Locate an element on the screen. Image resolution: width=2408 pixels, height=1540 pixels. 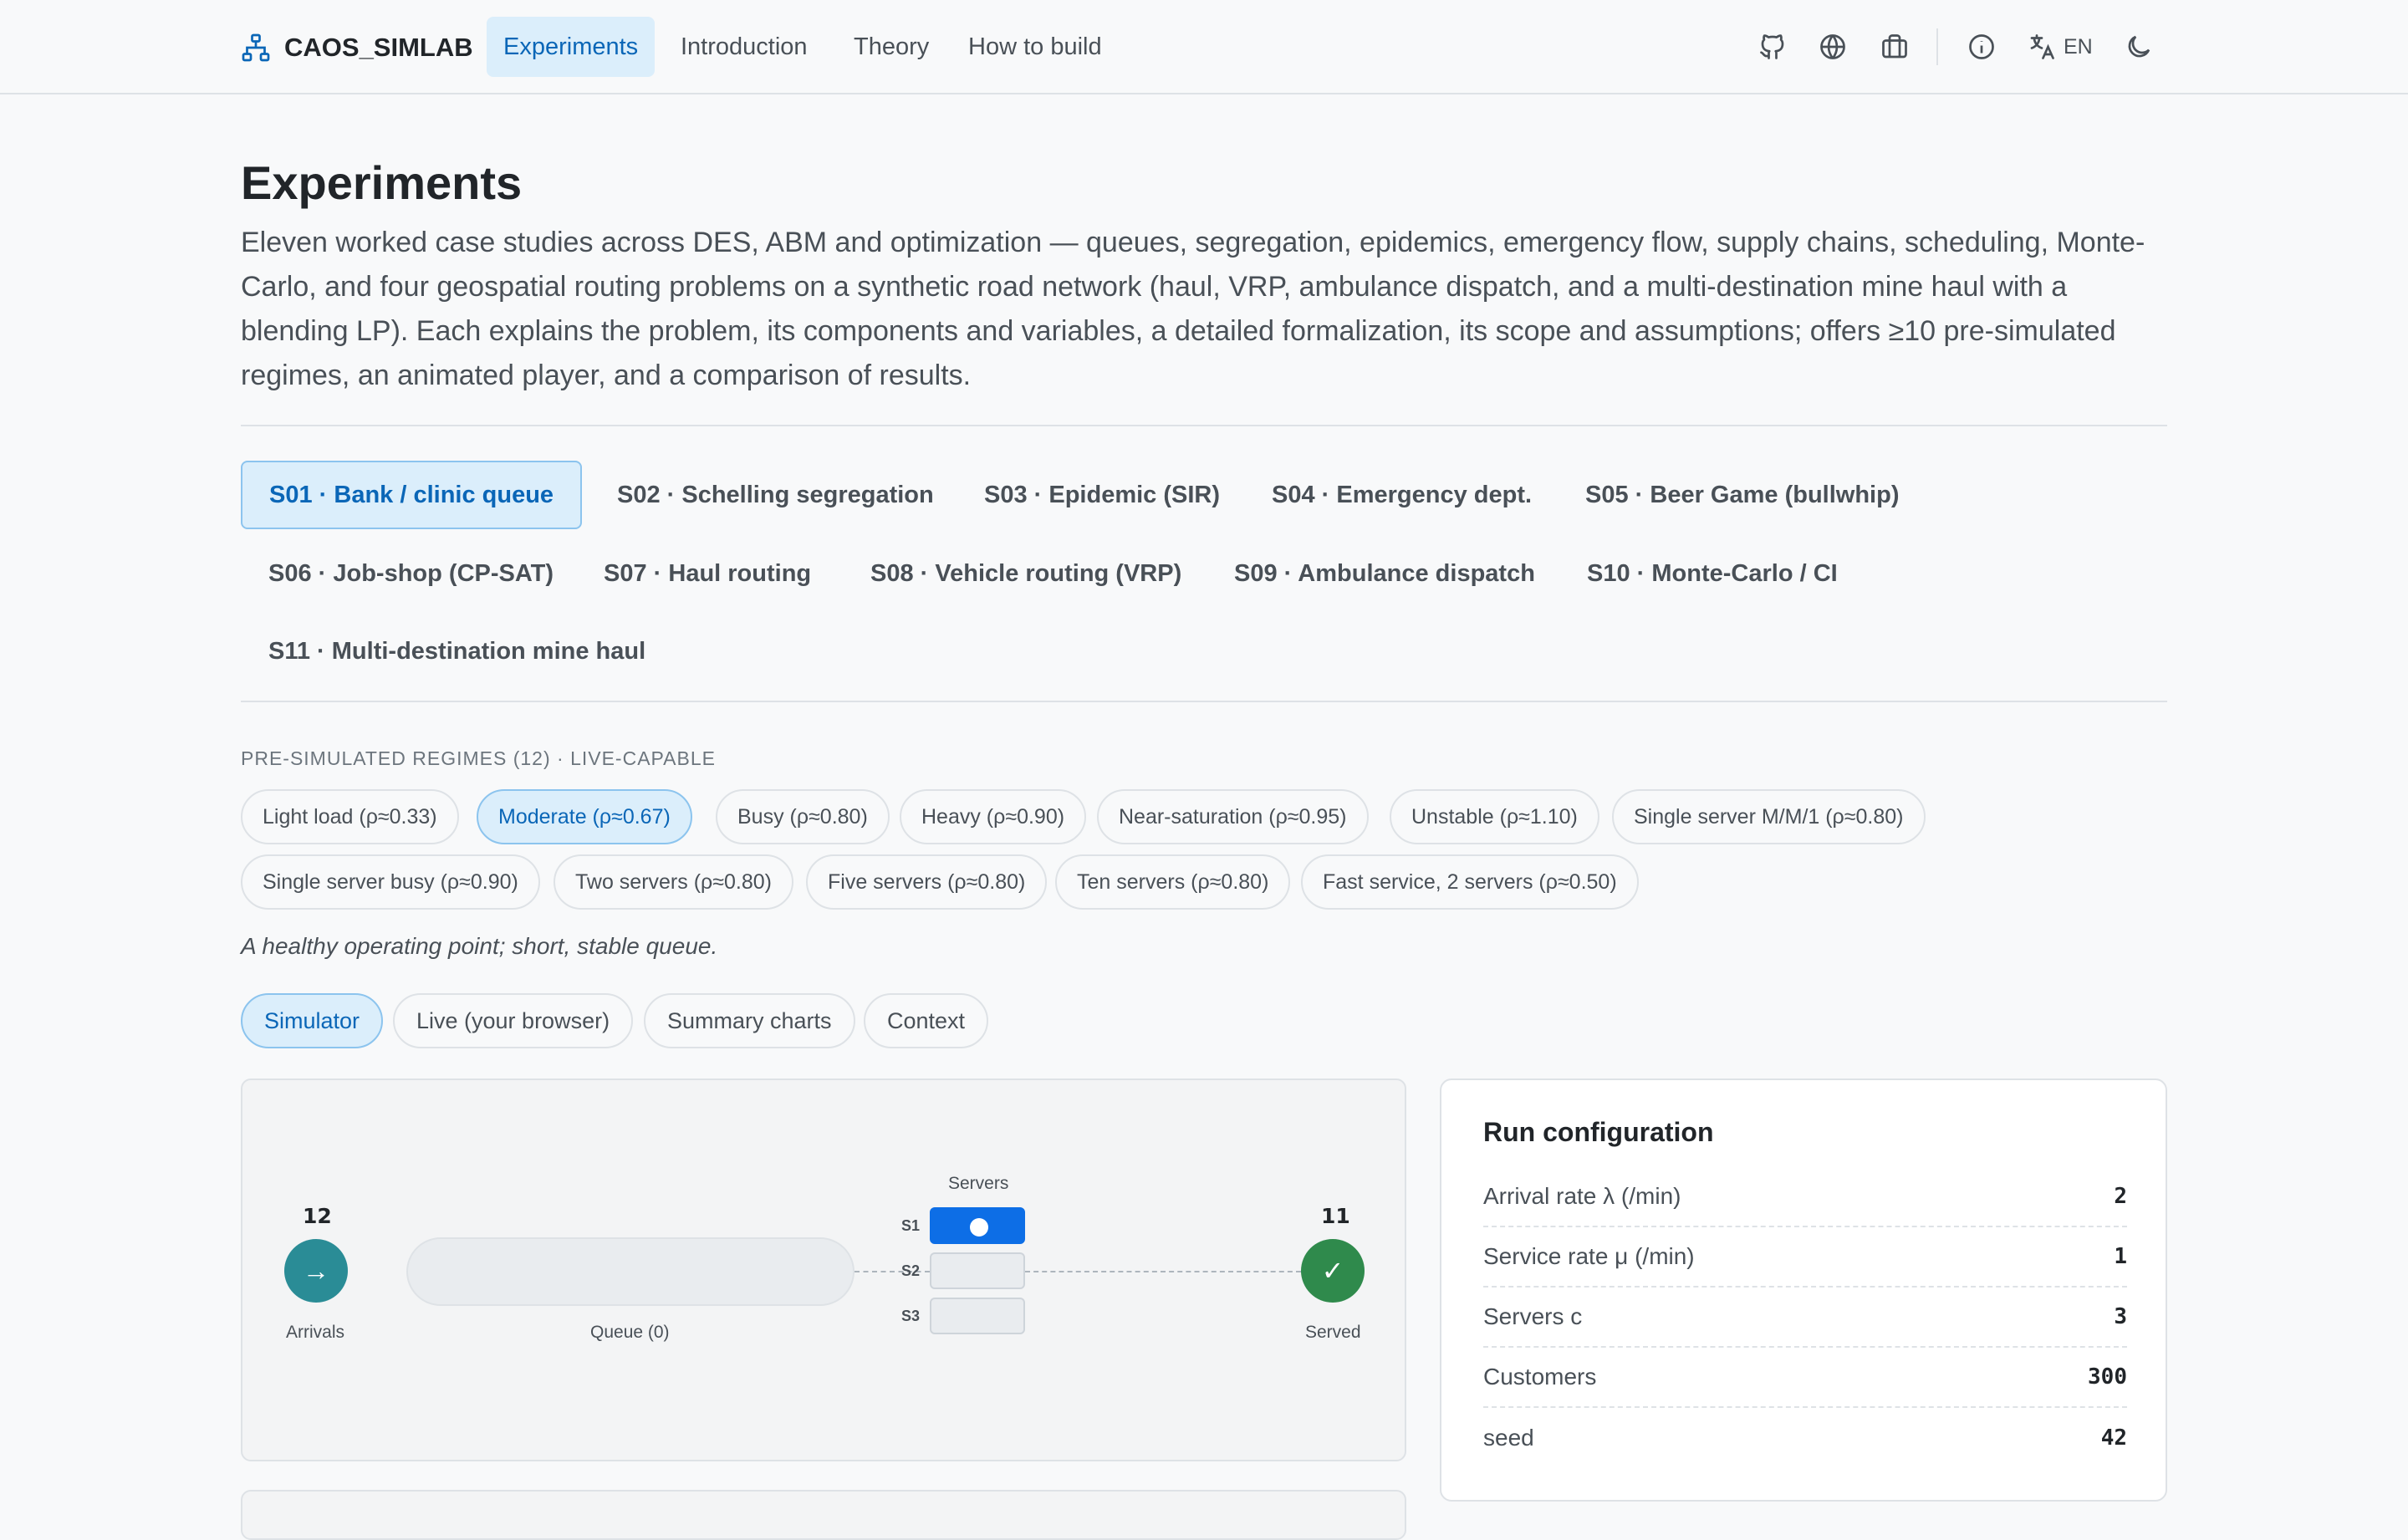
nav-theory: Theory is located at coordinates (891, 47).